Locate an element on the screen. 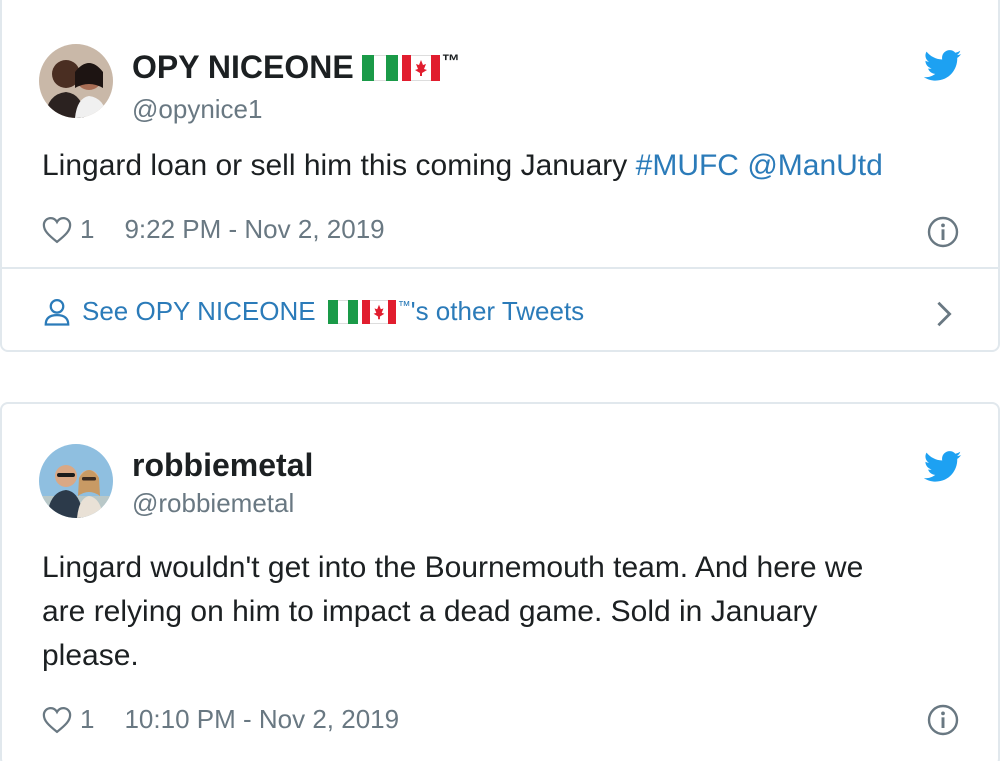 This screenshot has width=1000, height=761. person-icon is located at coordinates (57, 312).